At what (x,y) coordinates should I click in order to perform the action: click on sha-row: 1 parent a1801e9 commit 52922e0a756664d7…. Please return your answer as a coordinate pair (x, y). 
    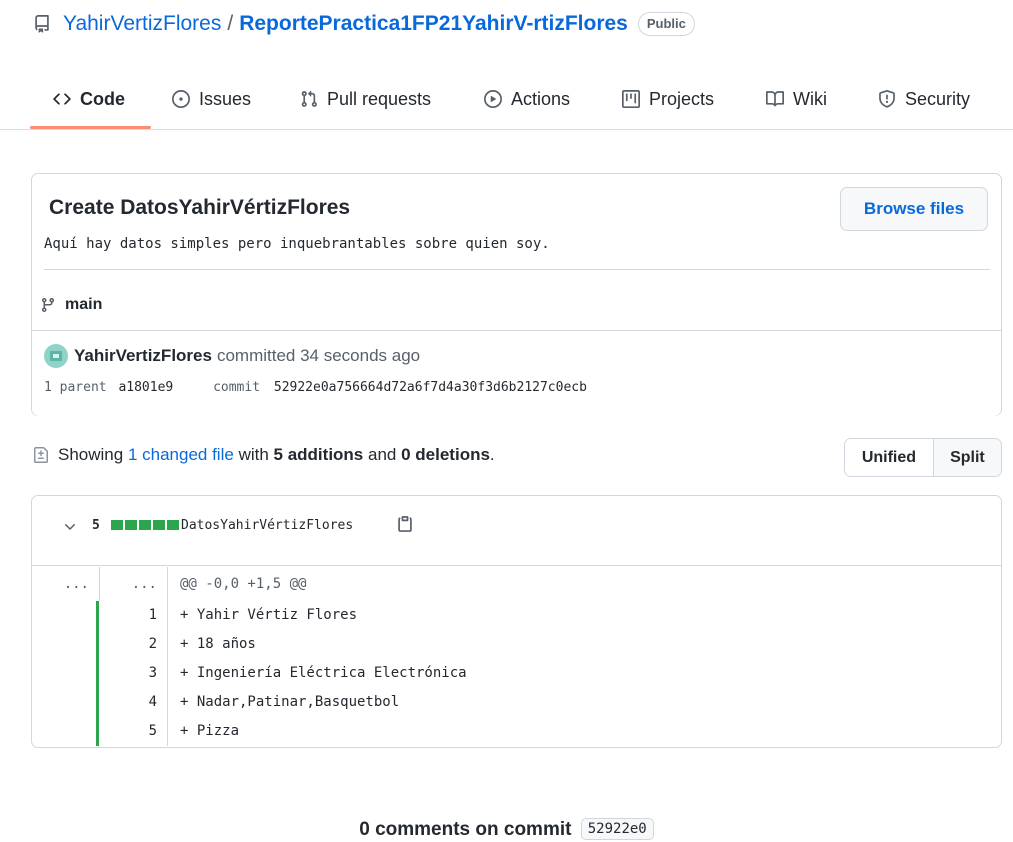
    Looking at the image, I should click on (315, 387).